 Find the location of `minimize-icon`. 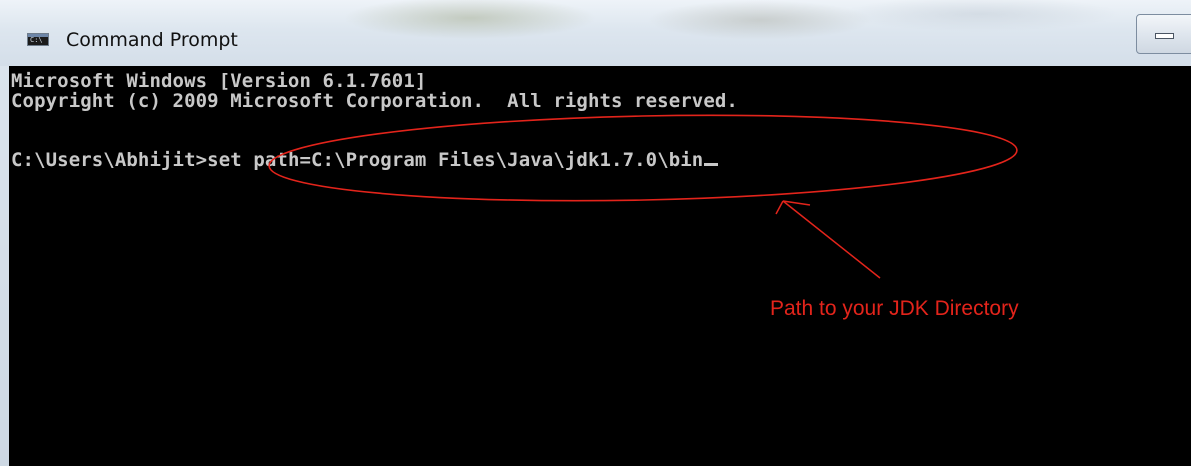

minimize-icon is located at coordinates (1164, 36).